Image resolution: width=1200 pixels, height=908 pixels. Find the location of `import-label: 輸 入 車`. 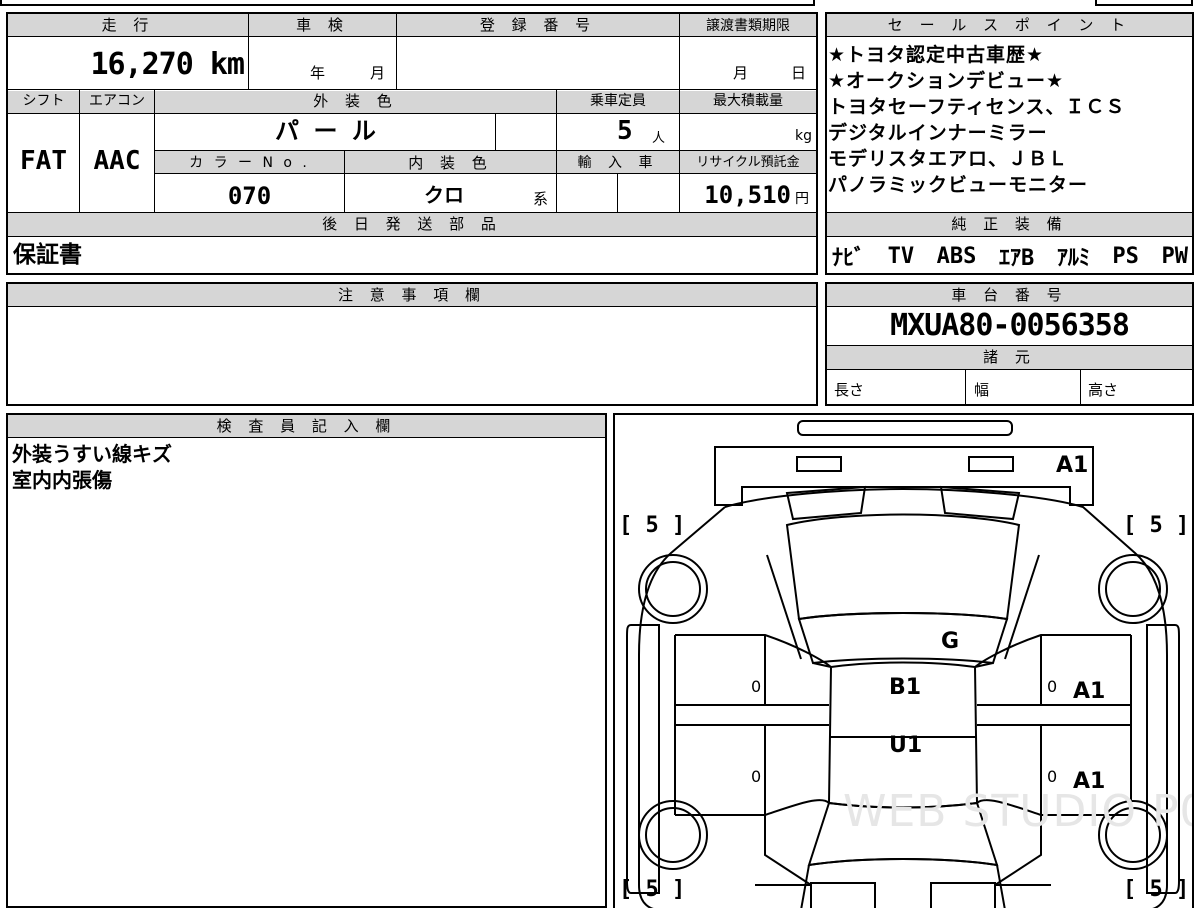

import-label: 輸 入 車 is located at coordinates (618, 163).